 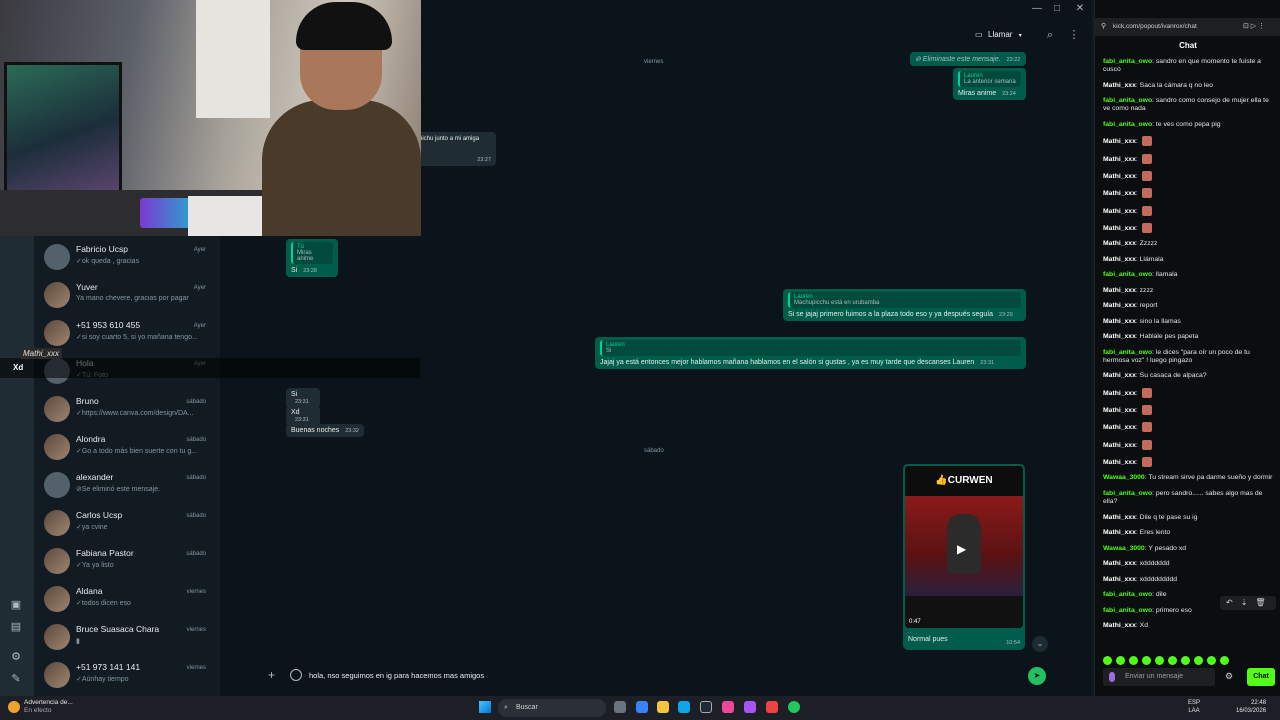 What do you see at coordinates (16, 627) in the screenshot?
I see `archive-icon: ▤` at bounding box center [16, 627].